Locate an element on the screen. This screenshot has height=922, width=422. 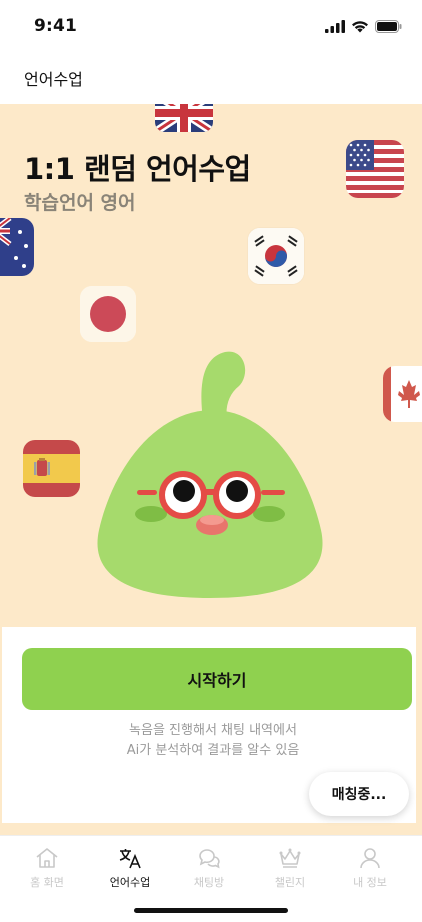
tab-my-info-label: 내 정보 is located at coordinates (370, 882).